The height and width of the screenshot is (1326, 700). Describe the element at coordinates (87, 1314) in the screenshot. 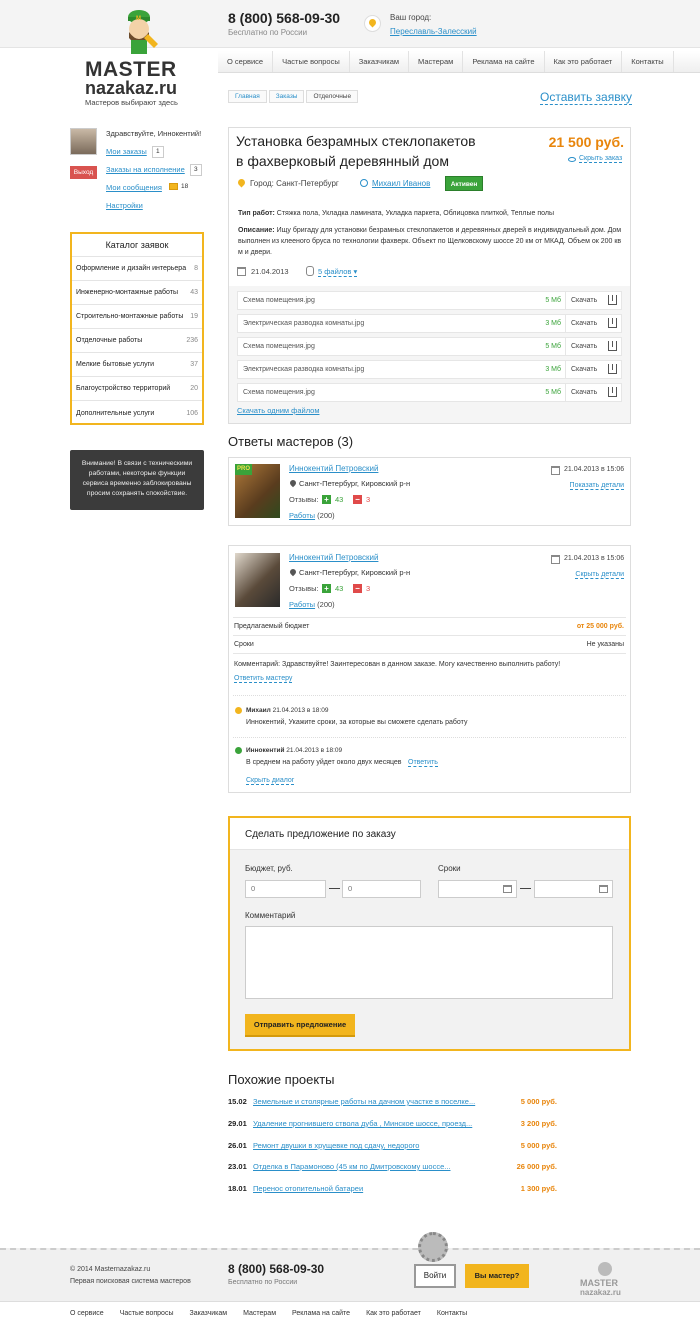

I see `footer-nav-about: О сервисе` at that location.